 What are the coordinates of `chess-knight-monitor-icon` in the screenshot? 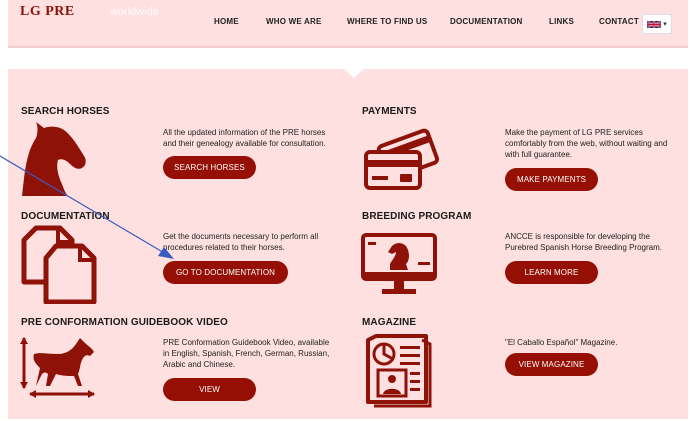 It's located at (399, 263).